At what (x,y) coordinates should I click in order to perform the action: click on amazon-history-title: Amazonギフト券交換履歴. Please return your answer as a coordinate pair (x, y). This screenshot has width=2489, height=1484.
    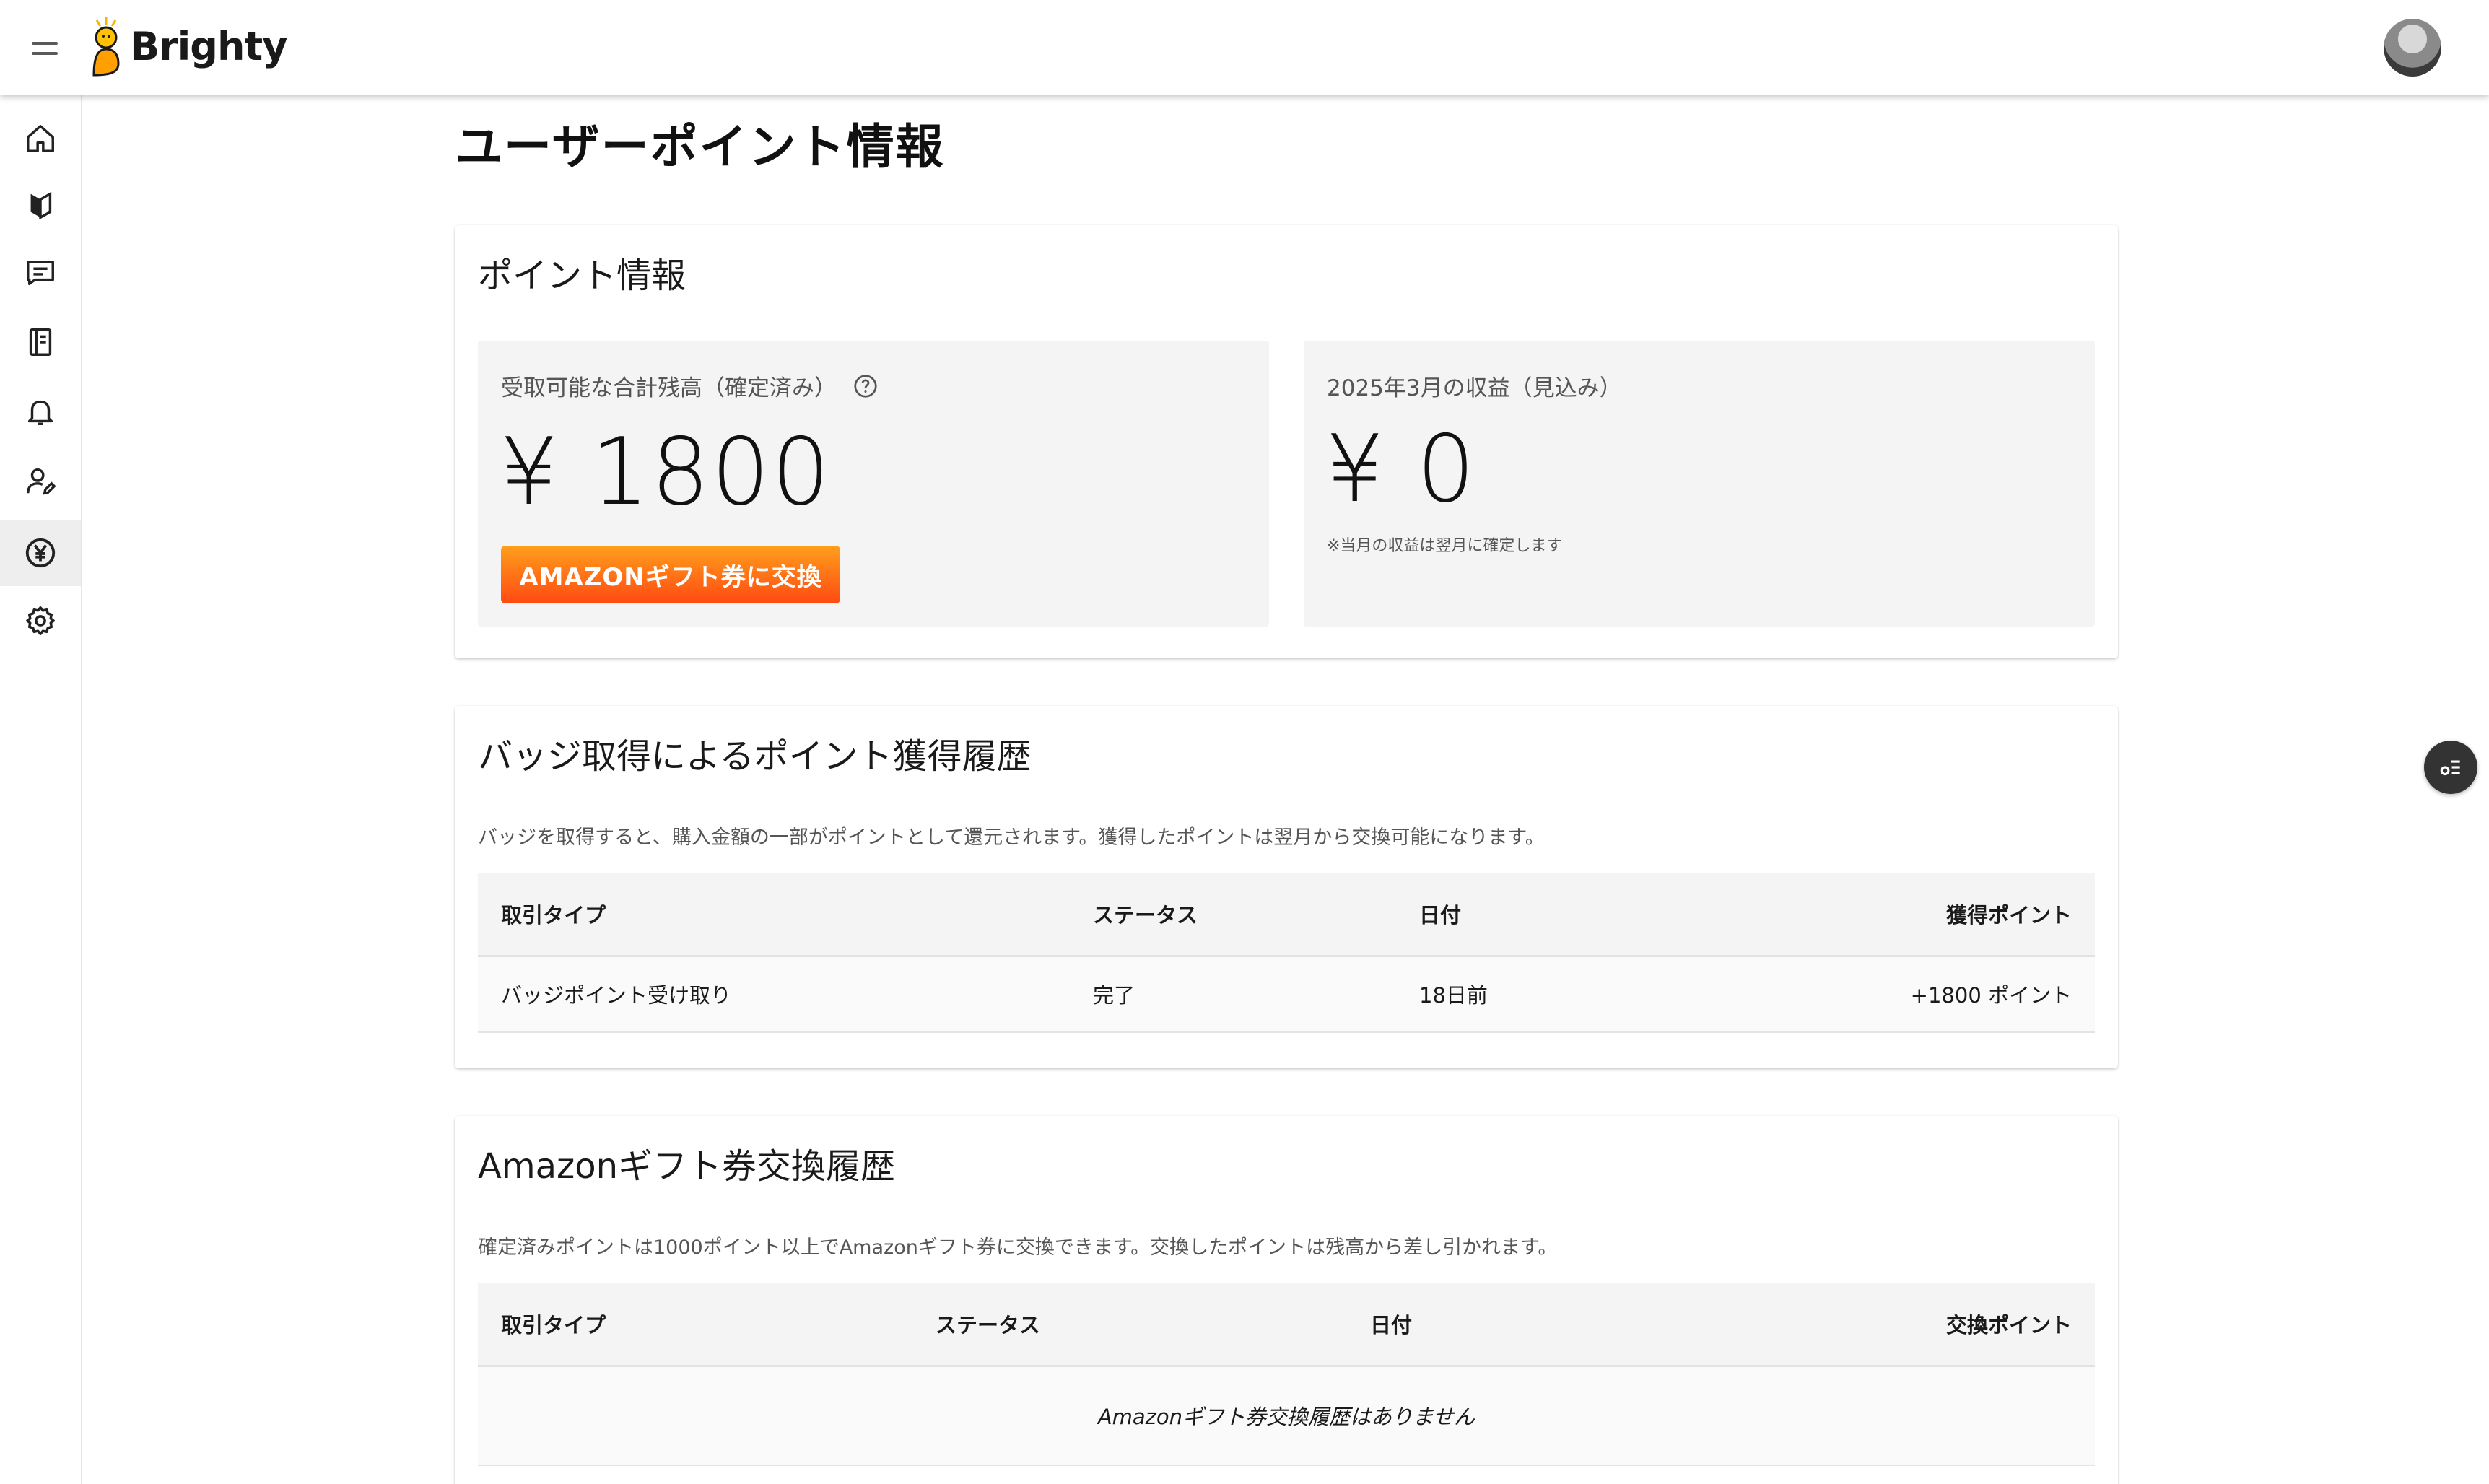
    Looking at the image, I should click on (686, 1166).